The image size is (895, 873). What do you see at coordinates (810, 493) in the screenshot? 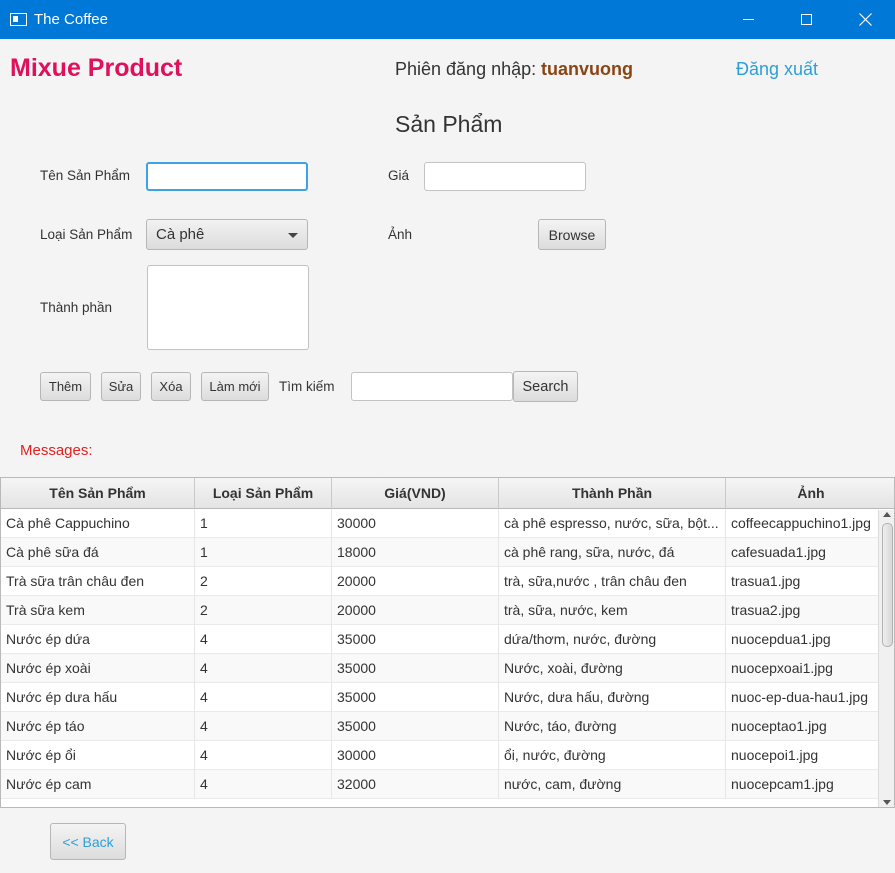
I see `column-header-image: Ảnh` at bounding box center [810, 493].